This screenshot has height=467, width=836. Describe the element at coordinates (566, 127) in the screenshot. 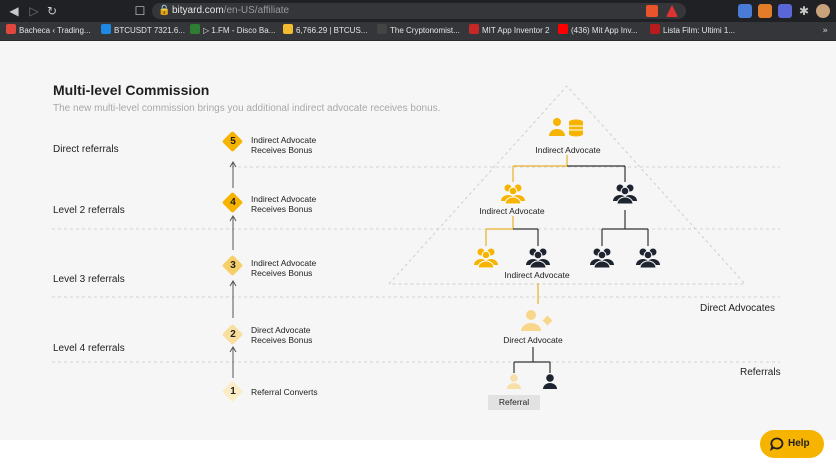

I see `top-advocate-icon` at that location.